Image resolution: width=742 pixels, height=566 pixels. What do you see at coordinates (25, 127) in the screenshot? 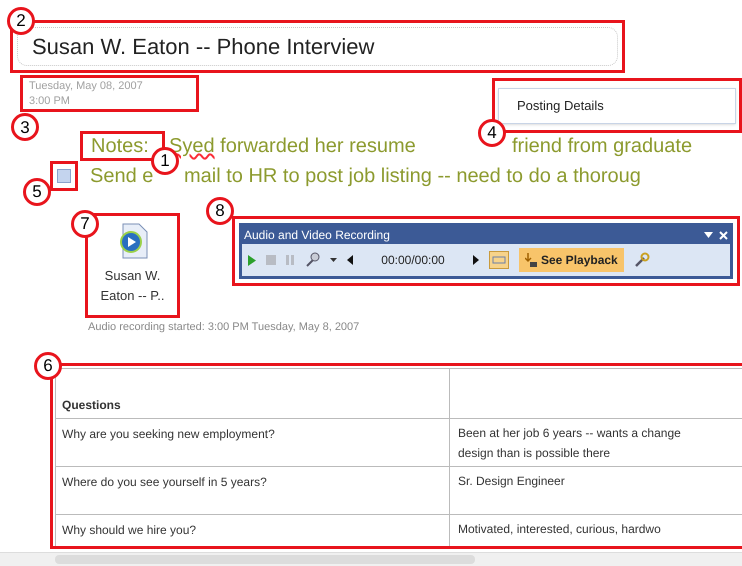
I see `callout-number: 3` at bounding box center [25, 127].